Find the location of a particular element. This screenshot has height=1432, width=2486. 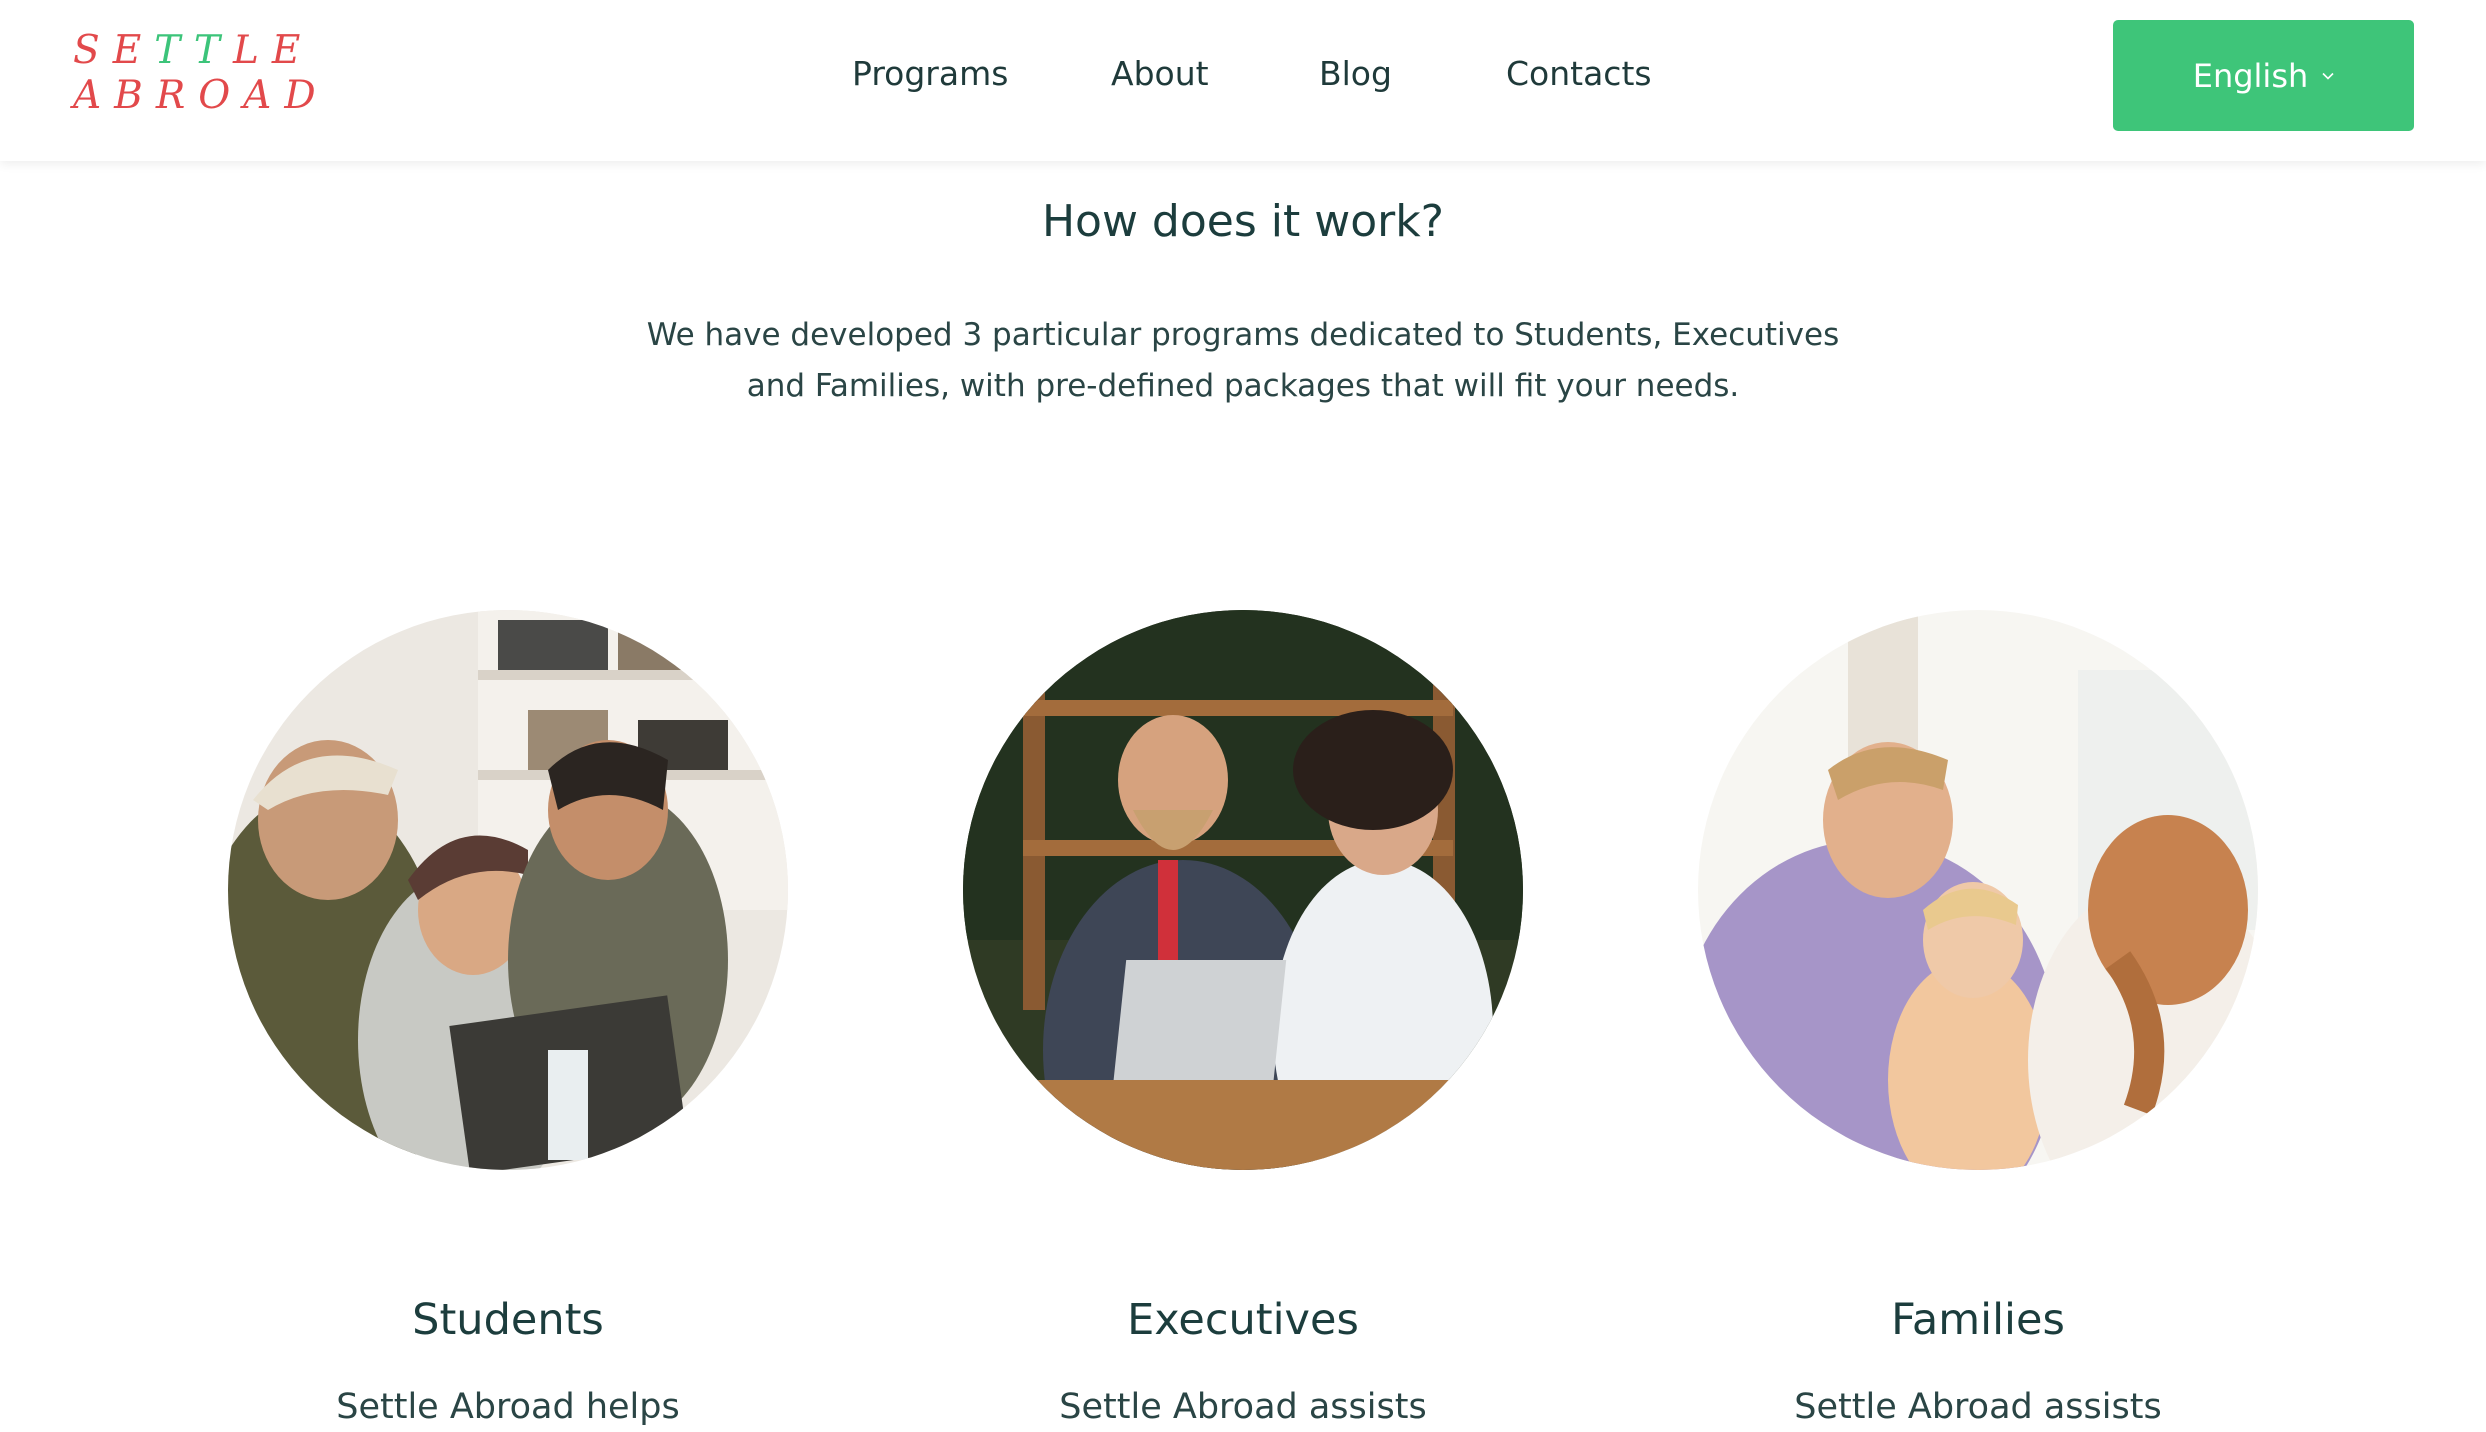

students-photo is located at coordinates (508, 890).